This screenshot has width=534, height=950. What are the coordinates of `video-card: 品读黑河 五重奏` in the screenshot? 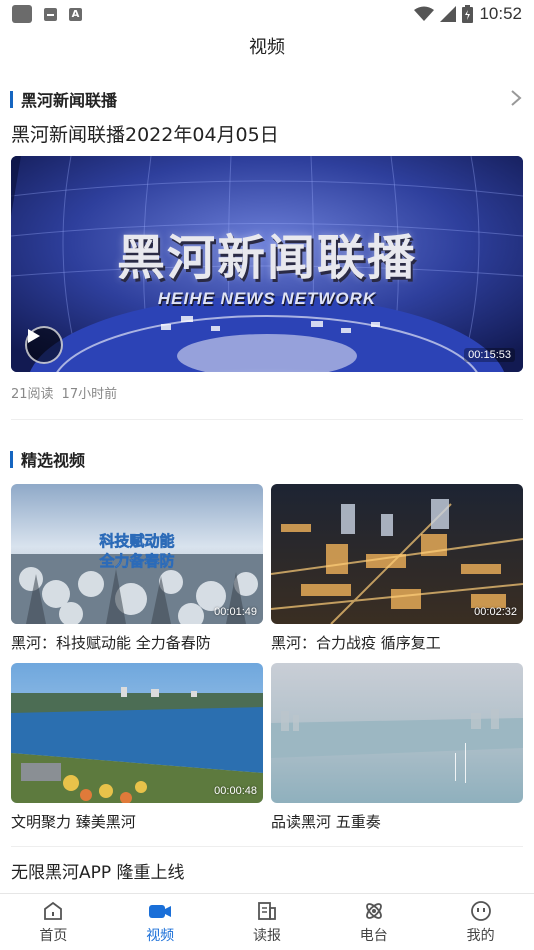 It's located at (397, 747).